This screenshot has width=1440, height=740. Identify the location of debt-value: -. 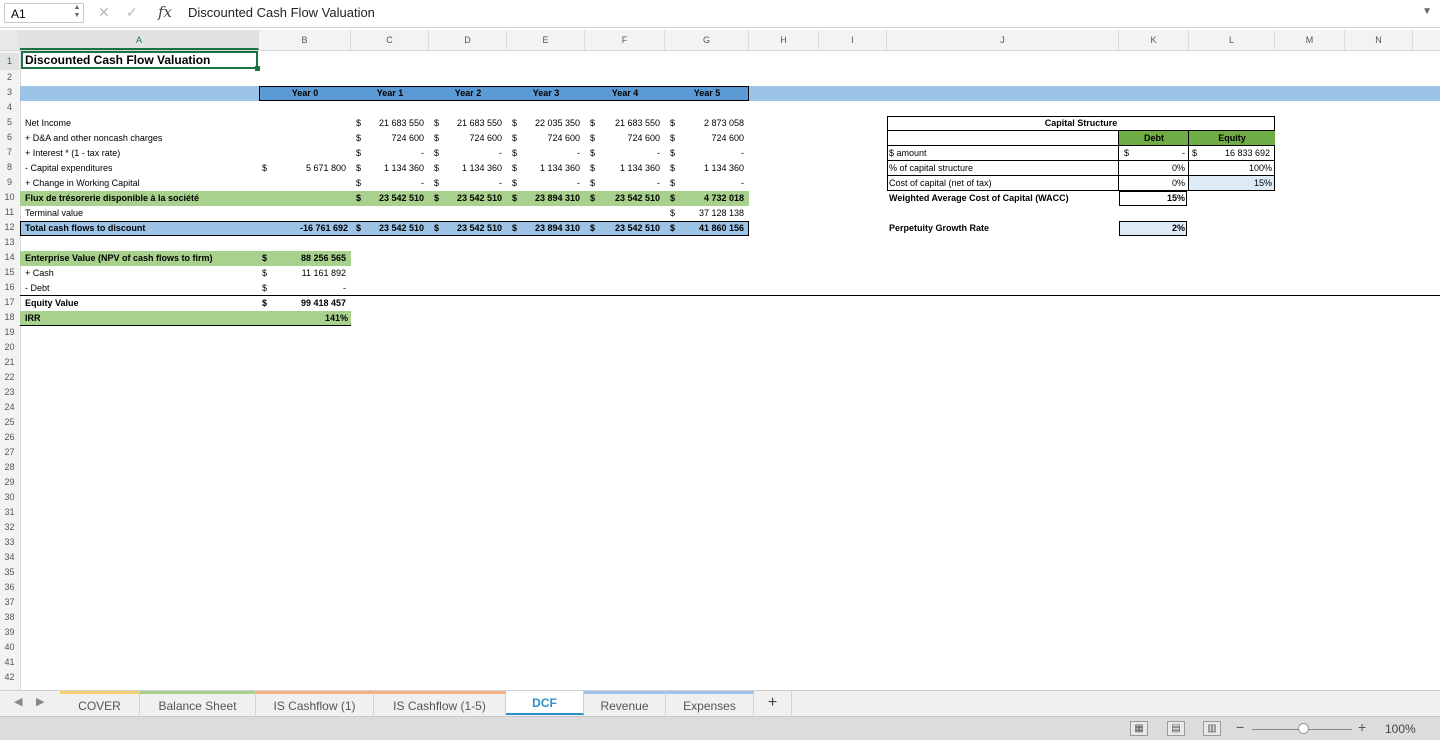
(344, 288).